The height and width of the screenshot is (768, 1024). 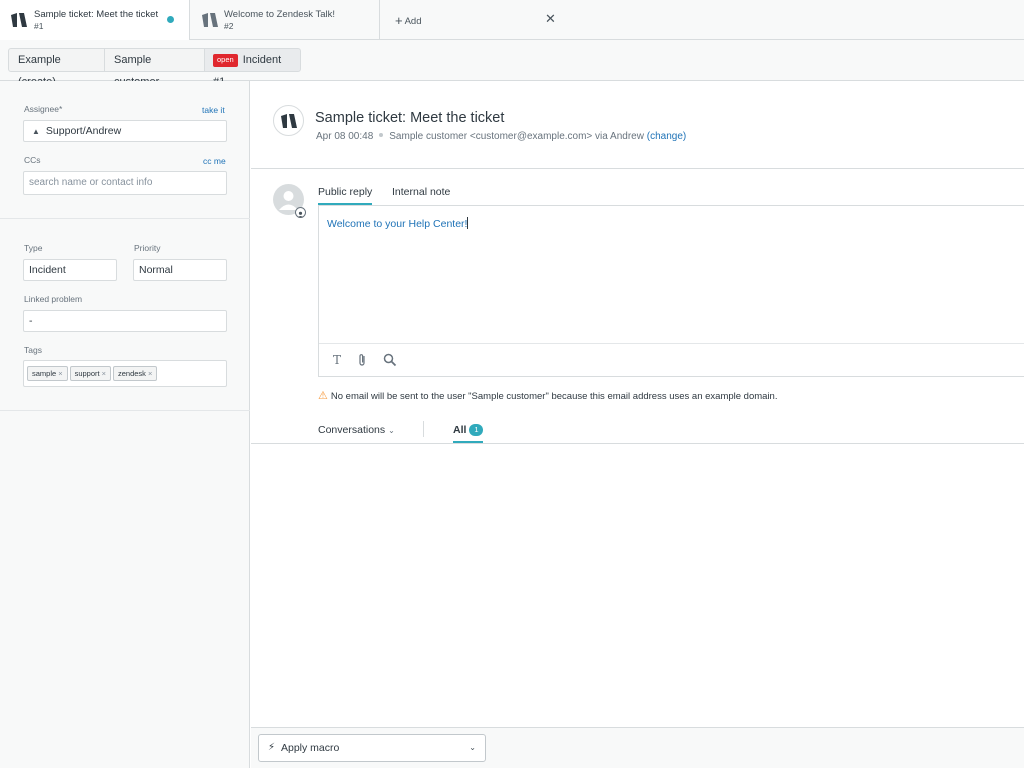 What do you see at coordinates (381, 135) in the screenshot?
I see `separator-dot` at bounding box center [381, 135].